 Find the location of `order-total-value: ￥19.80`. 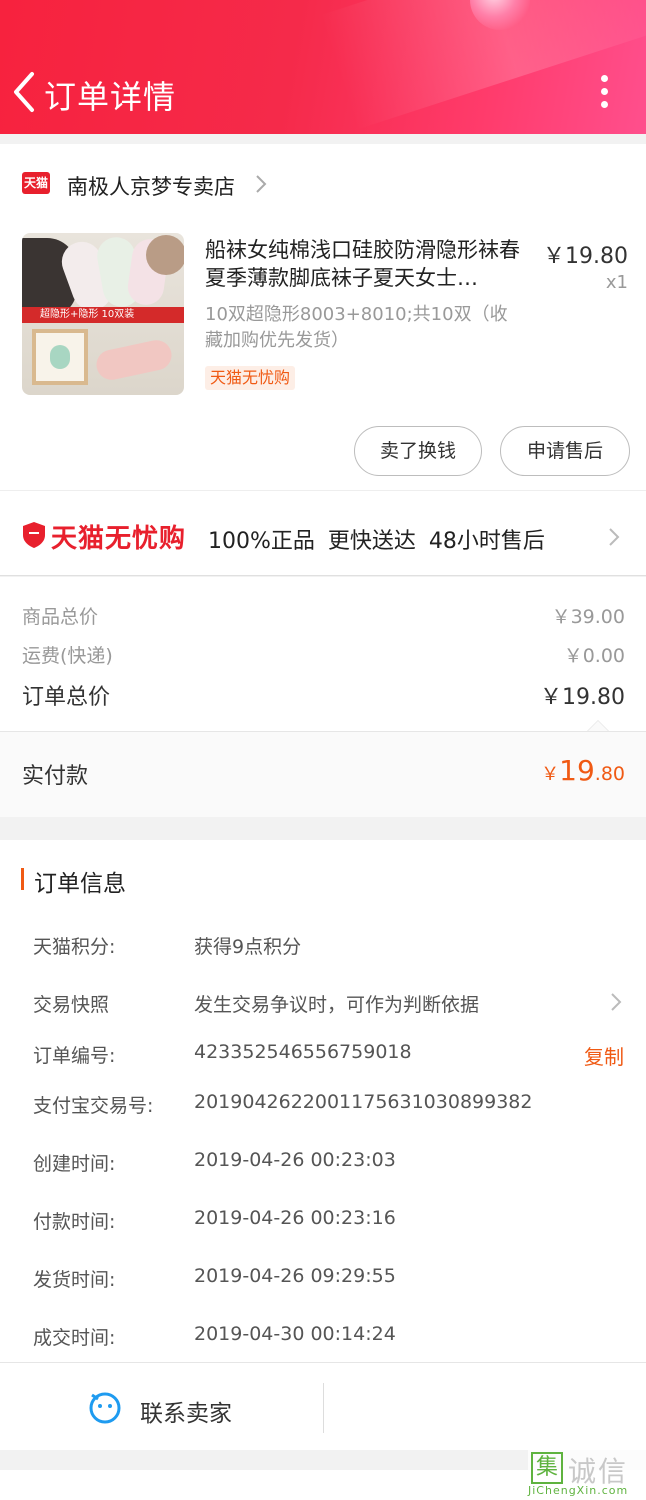

order-total-value: ￥19.80 is located at coordinates (582, 697).